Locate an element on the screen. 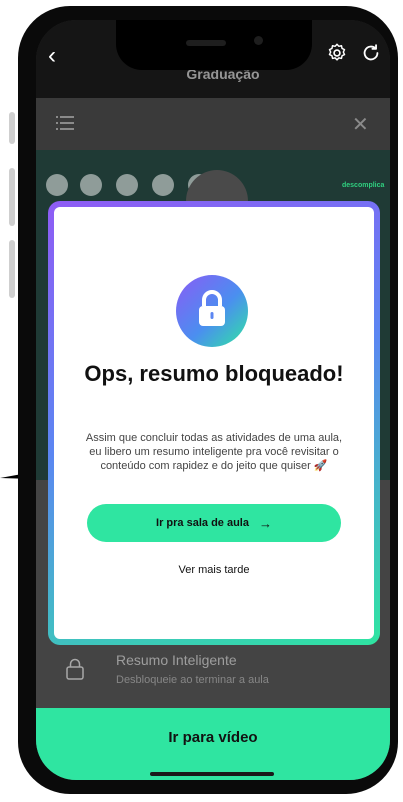 The image size is (403, 802). go-to-classroom-button: Ir pra sala de aula → is located at coordinates (214, 523).